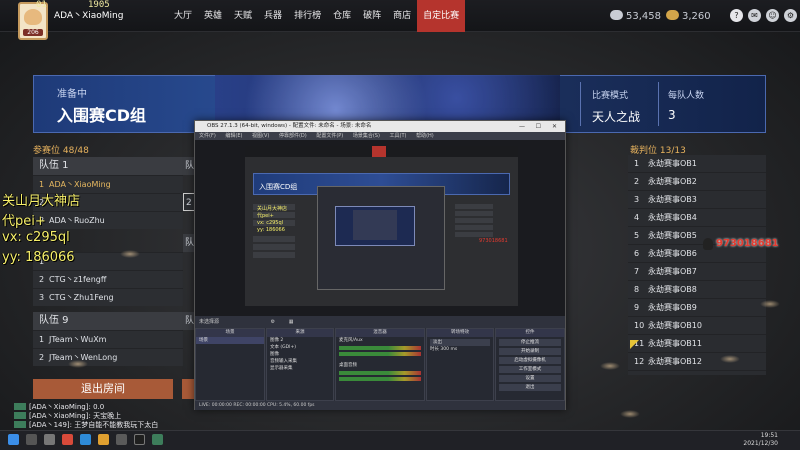 The width and height of the screenshot is (800, 450). What do you see at coordinates (441, 16) in the screenshot?
I see `nav-custom-match: 自定比赛` at bounding box center [441, 16].